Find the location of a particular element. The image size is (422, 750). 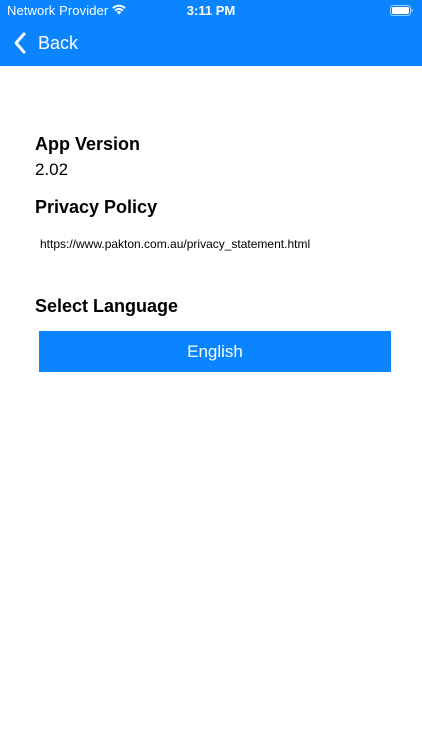

back-label: Back is located at coordinates (58, 42).